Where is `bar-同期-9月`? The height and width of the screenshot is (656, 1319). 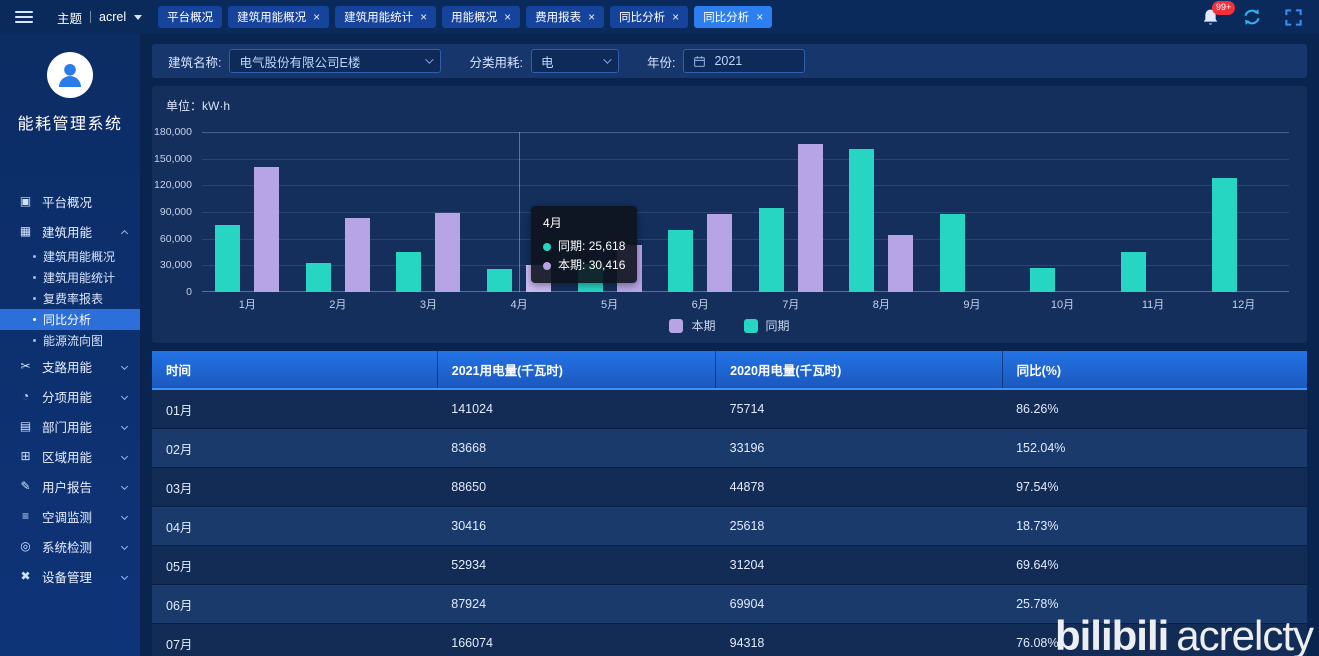 bar-同期-9月 is located at coordinates (952, 252).